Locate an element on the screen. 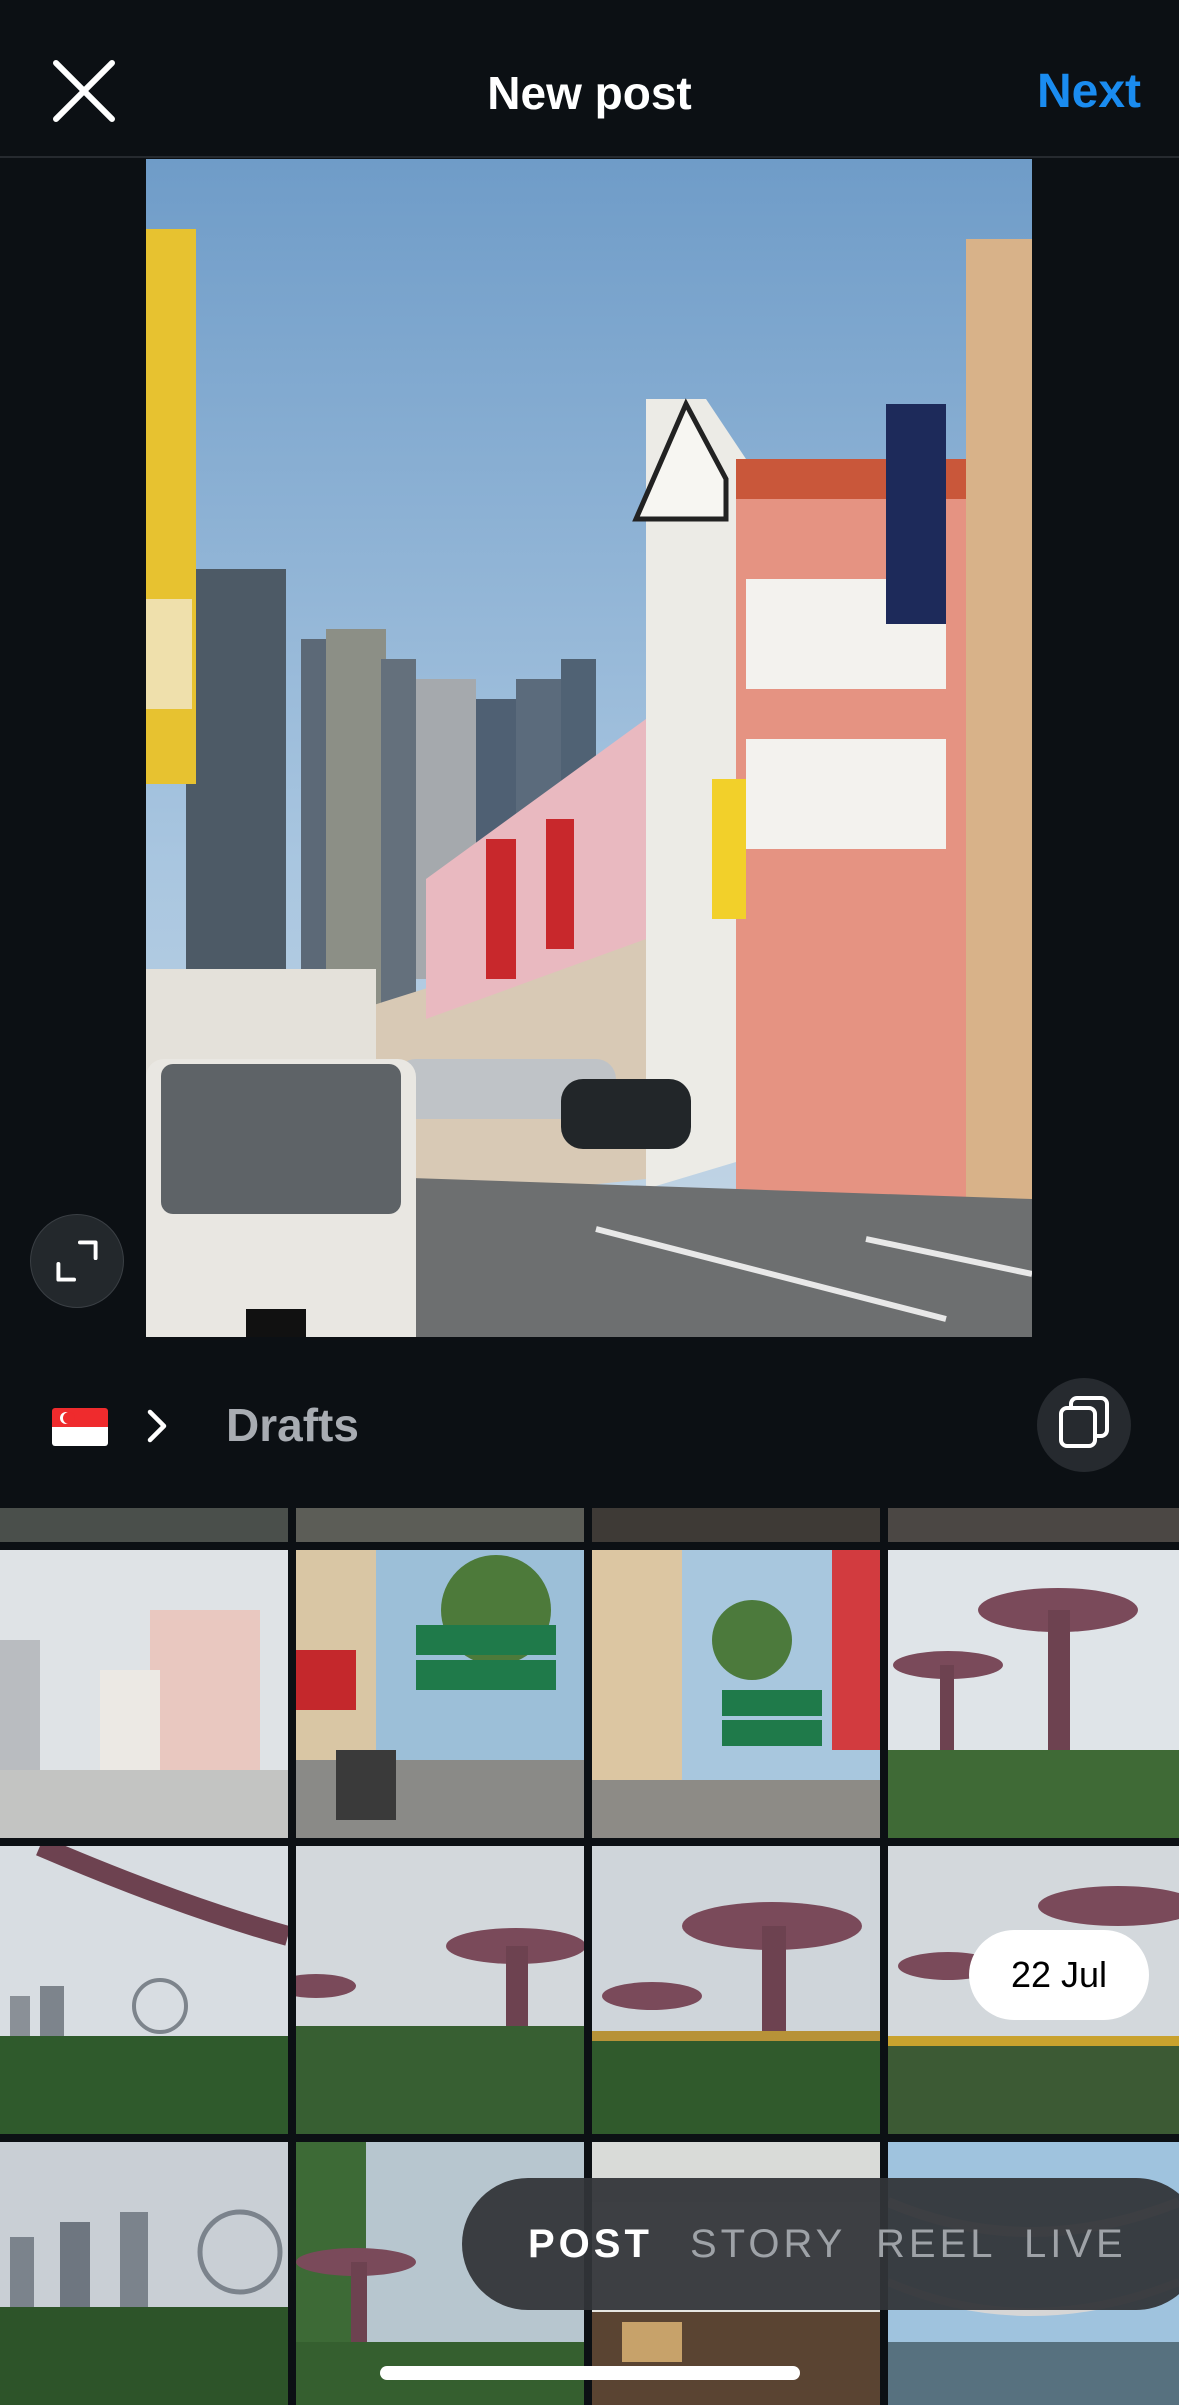 The height and width of the screenshot is (2405, 1179). page-title: New post is located at coordinates (589, 93).